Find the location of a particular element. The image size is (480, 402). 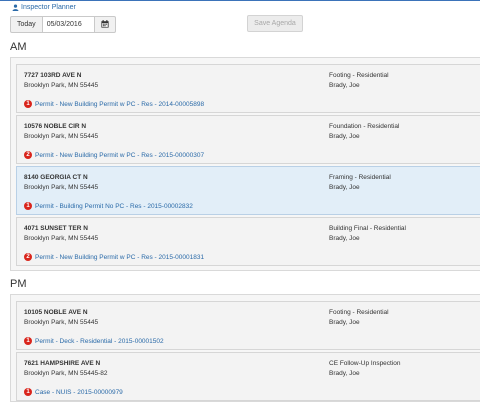

inspection-type: Foundation - Residential is located at coordinates (364, 126).